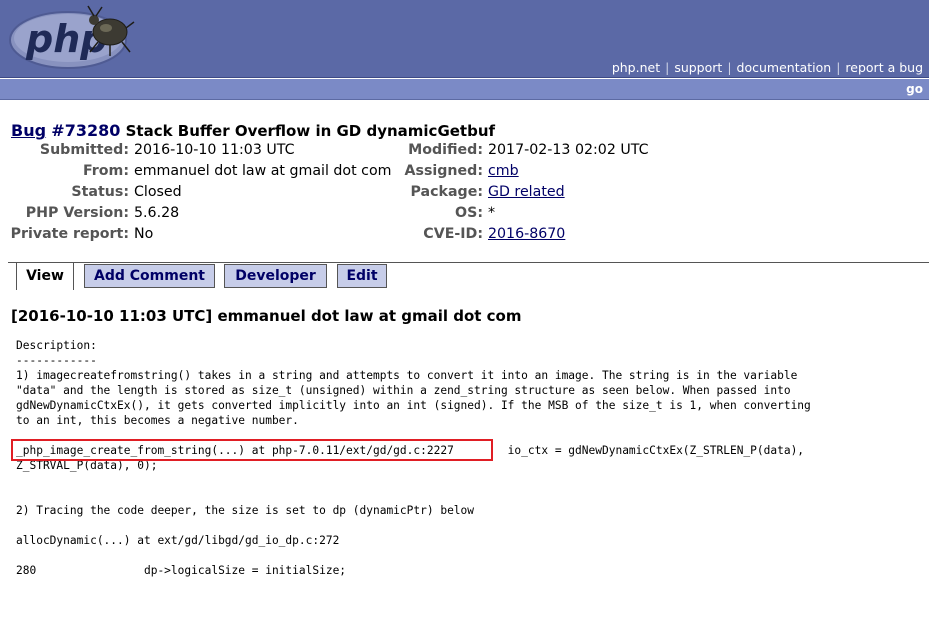 This screenshot has height=632, width=929. I want to click on detail-row-php-version: PHP Version: 5.6.28, so click(195, 215).